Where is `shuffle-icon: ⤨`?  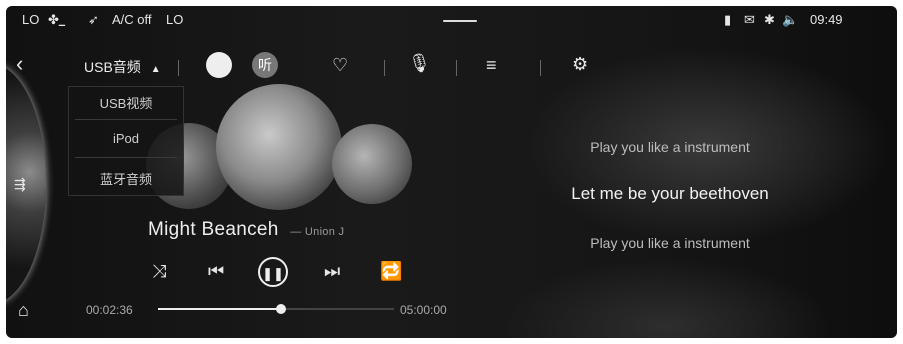
shuffle-icon: ⤨ is located at coordinates (159, 271).